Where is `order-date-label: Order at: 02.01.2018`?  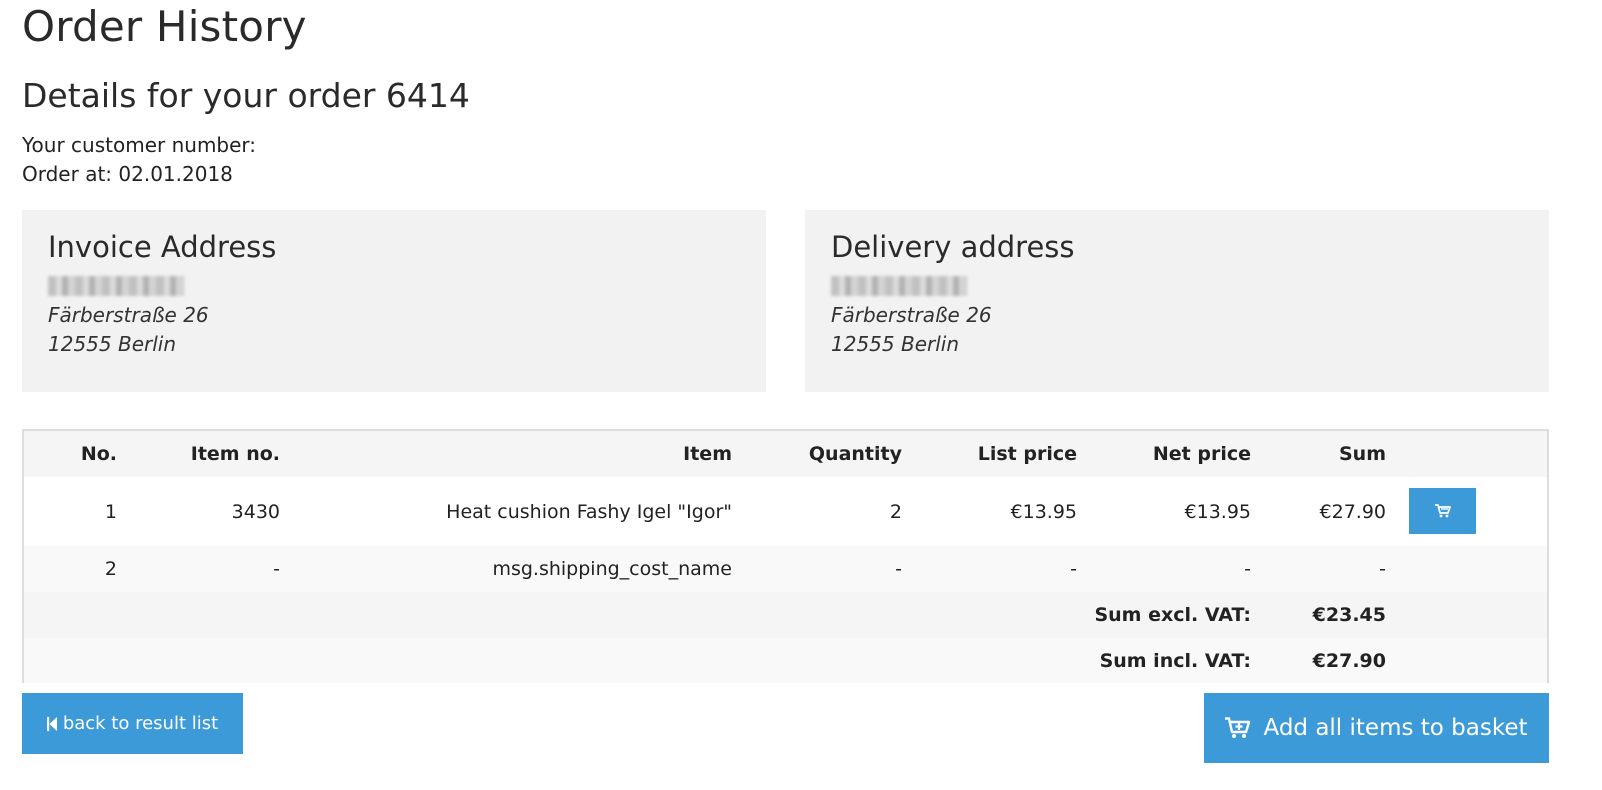 order-date-label: Order at: 02.01.2018 is located at coordinates (127, 174).